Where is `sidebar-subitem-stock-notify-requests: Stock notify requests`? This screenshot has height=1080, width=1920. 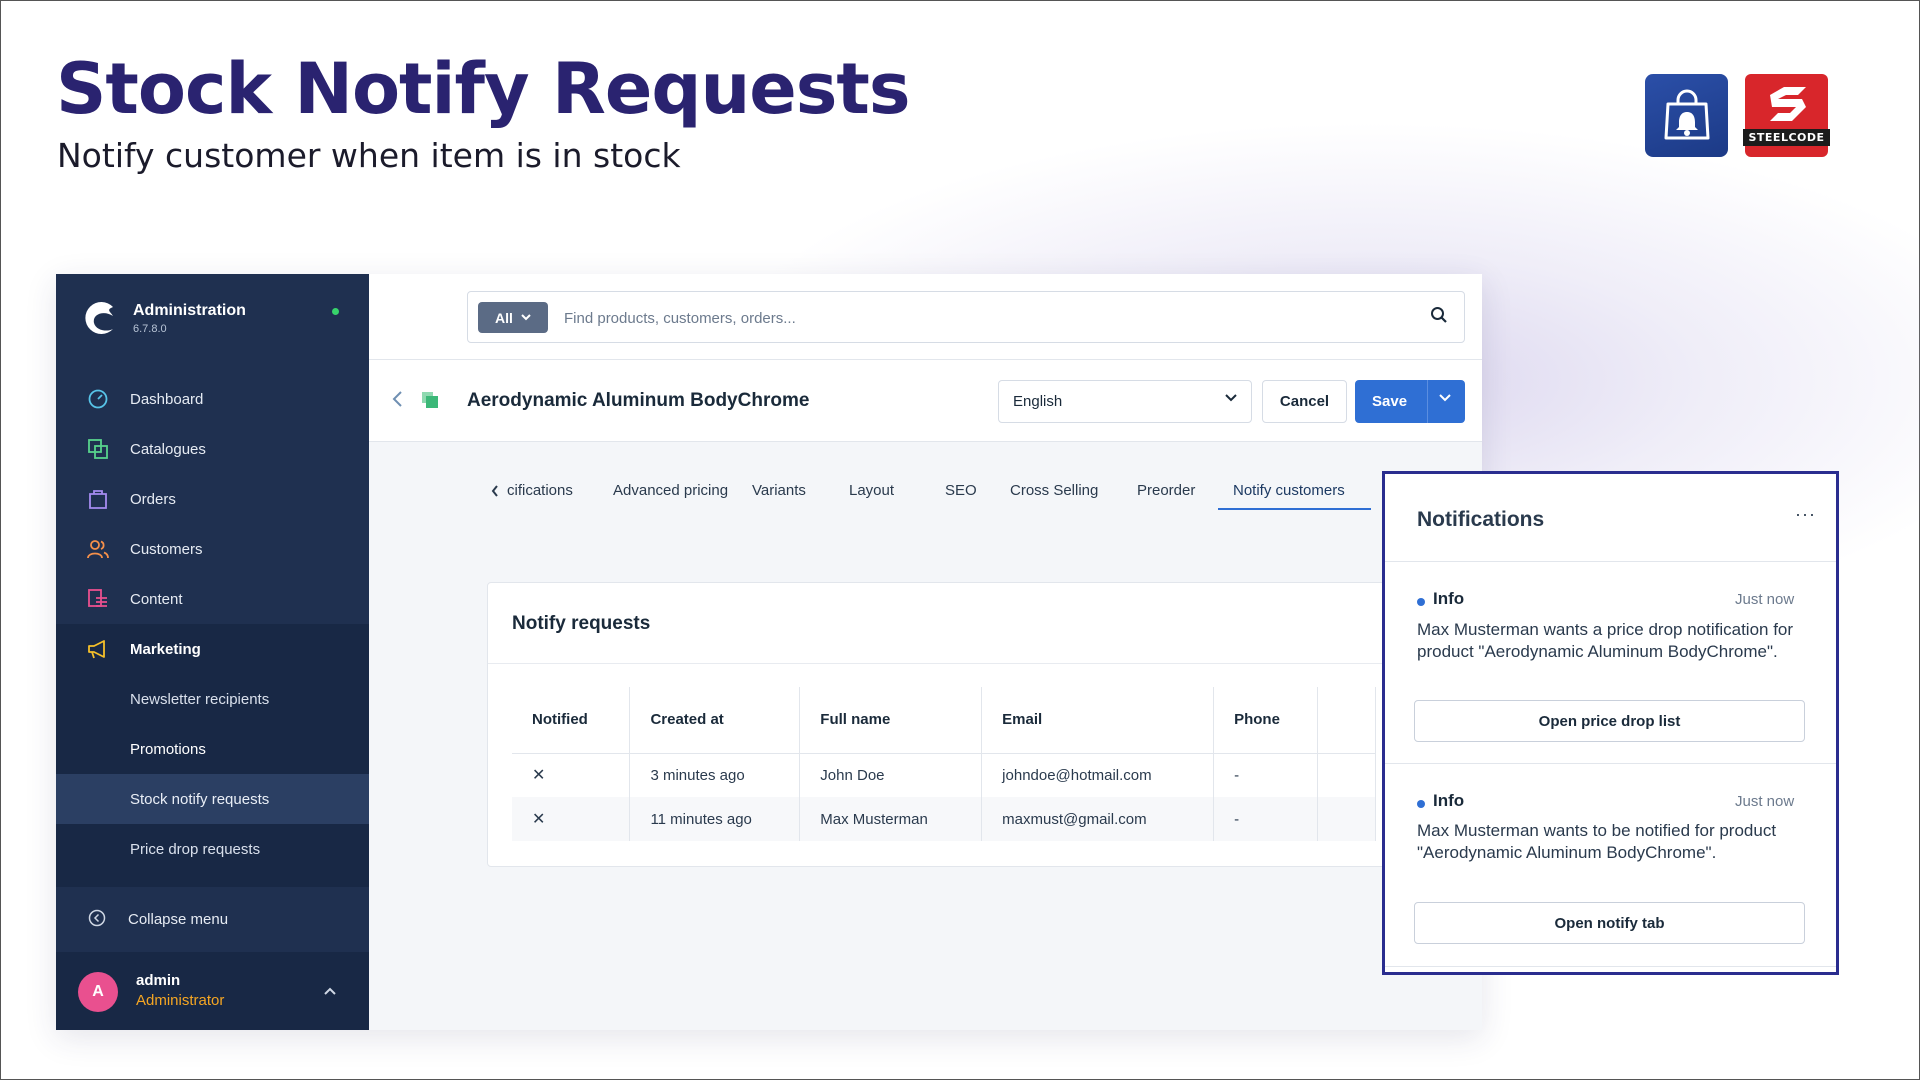 sidebar-subitem-stock-notify-requests: Stock notify requests is located at coordinates (212, 799).